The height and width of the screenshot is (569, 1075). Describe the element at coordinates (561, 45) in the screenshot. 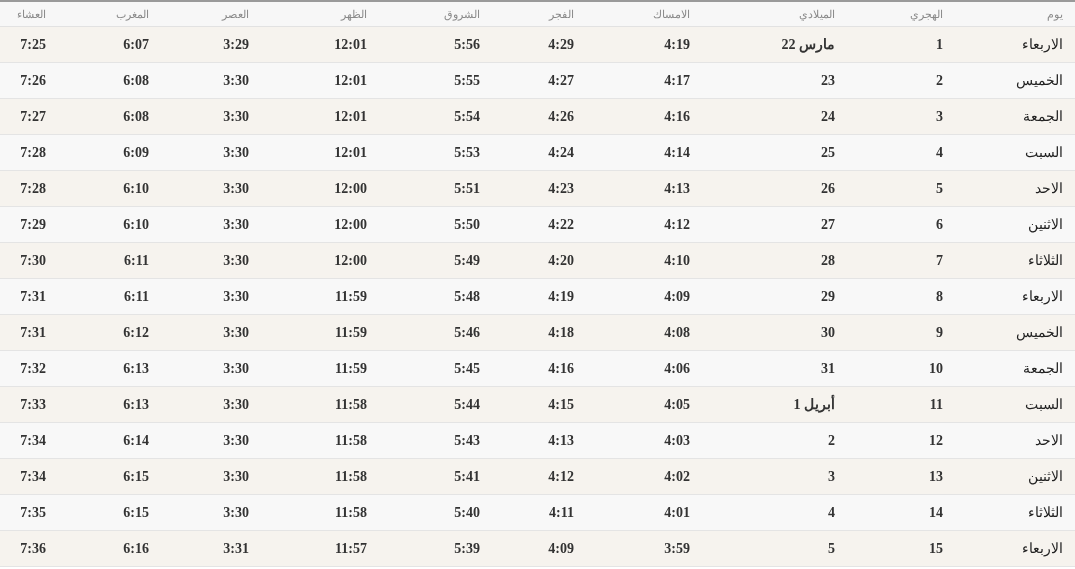

I see `table-cell-text: 4:29` at that location.